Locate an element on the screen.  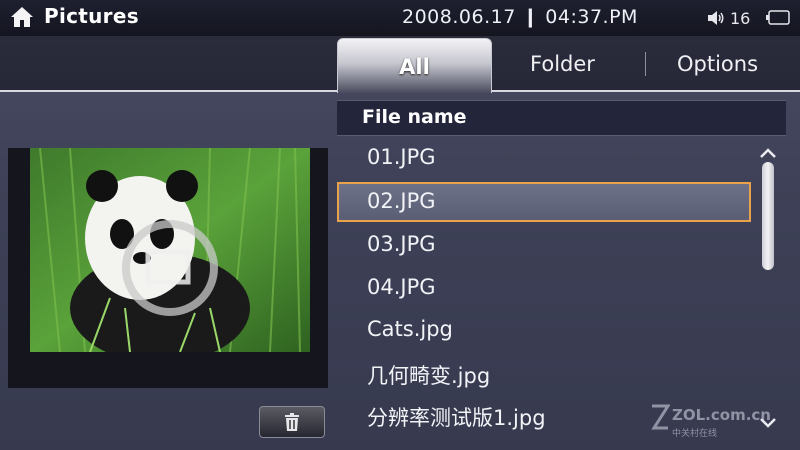
speaker-icon is located at coordinates (716, 18).